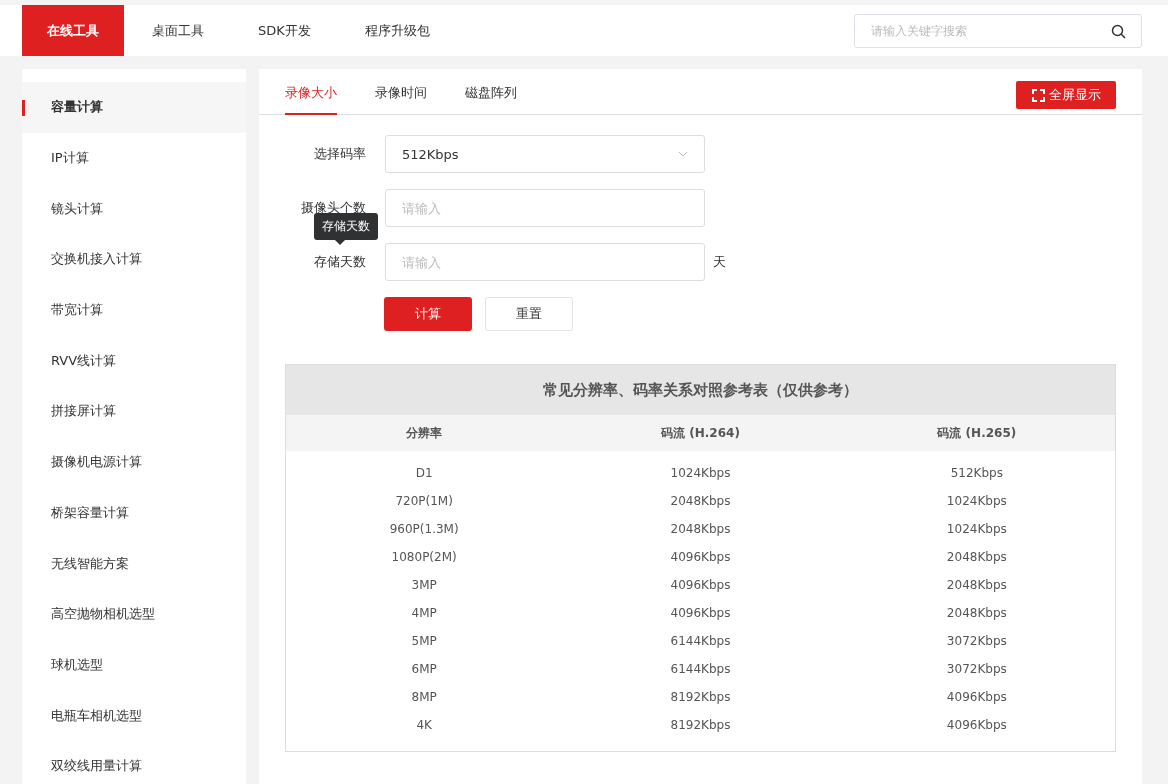 This screenshot has height=784, width=1168. Describe the element at coordinates (134, 665) in the screenshot. I see `sidebar-item: 球机选型` at that location.